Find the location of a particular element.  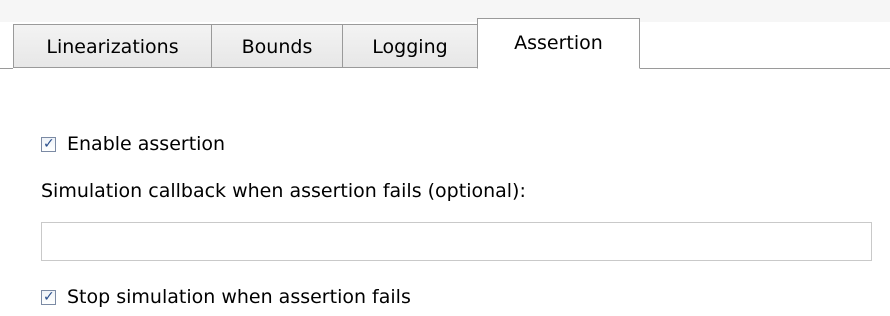

tab-label: Logging is located at coordinates (410, 47).